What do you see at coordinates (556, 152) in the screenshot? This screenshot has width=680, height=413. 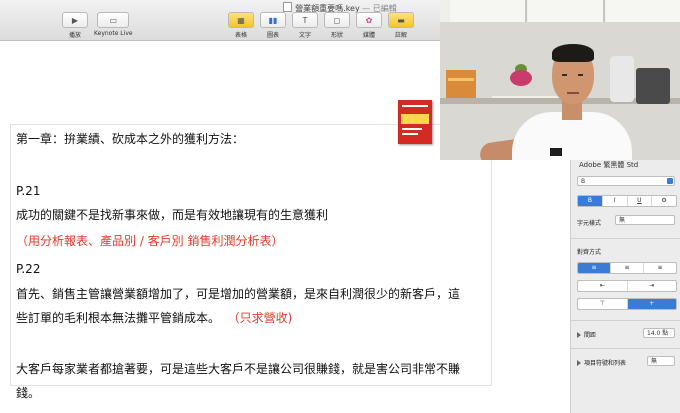 I see `shirt-logo` at bounding box center [556, 152].